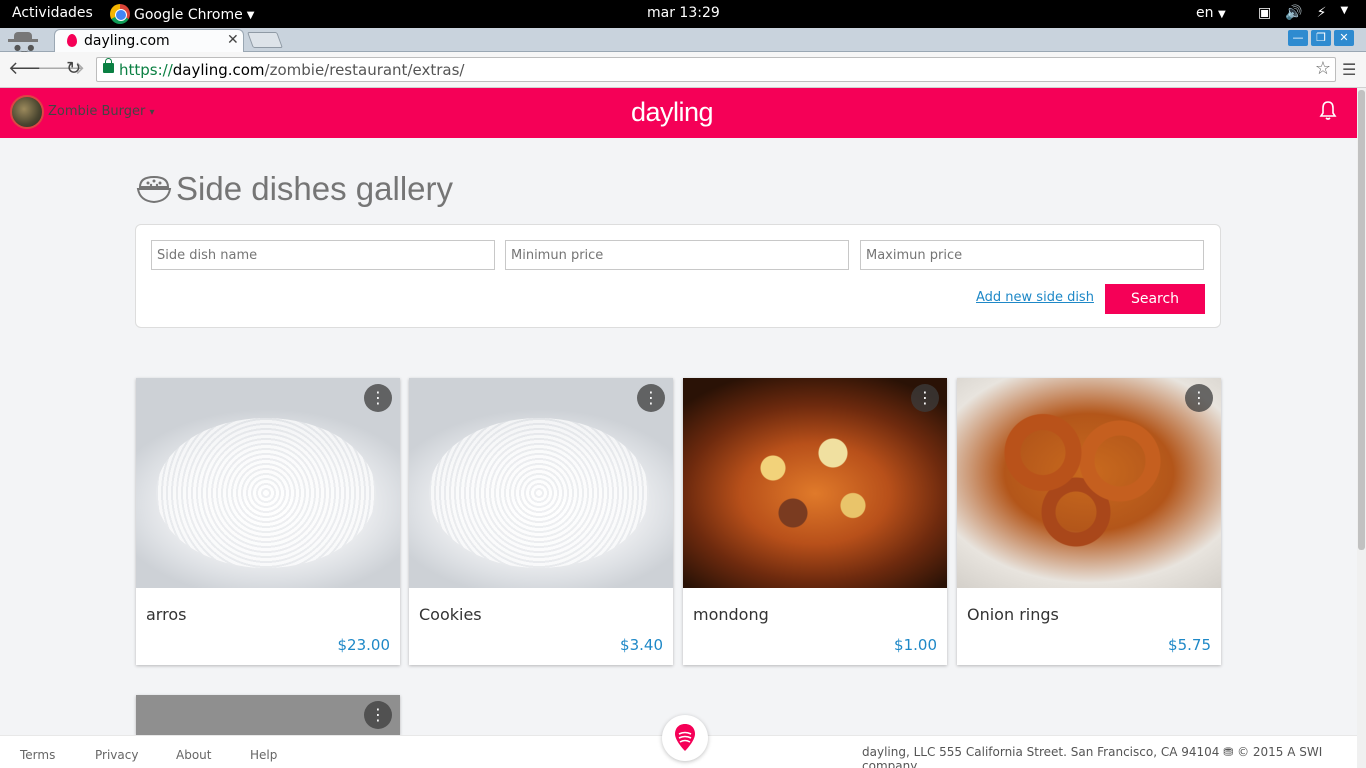  What do you see at coordinates (73, 68) in the screenshot?
I see `reload-icon: ↻` at bounding box center [73, 68].